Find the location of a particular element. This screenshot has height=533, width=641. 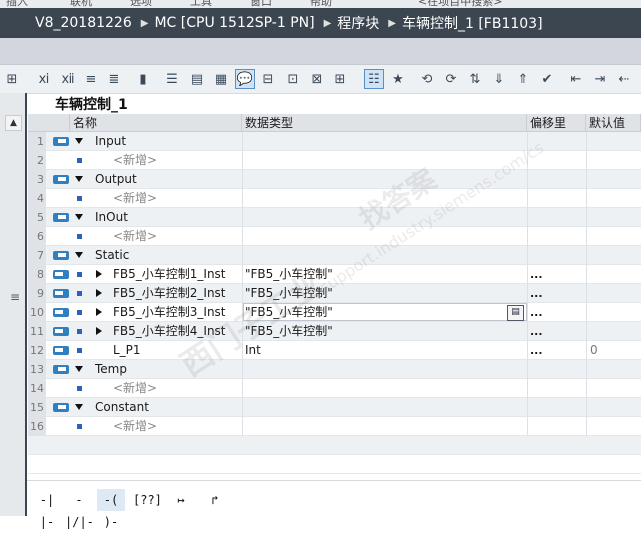

row-number: 6 is located at coordinates (37, 236).